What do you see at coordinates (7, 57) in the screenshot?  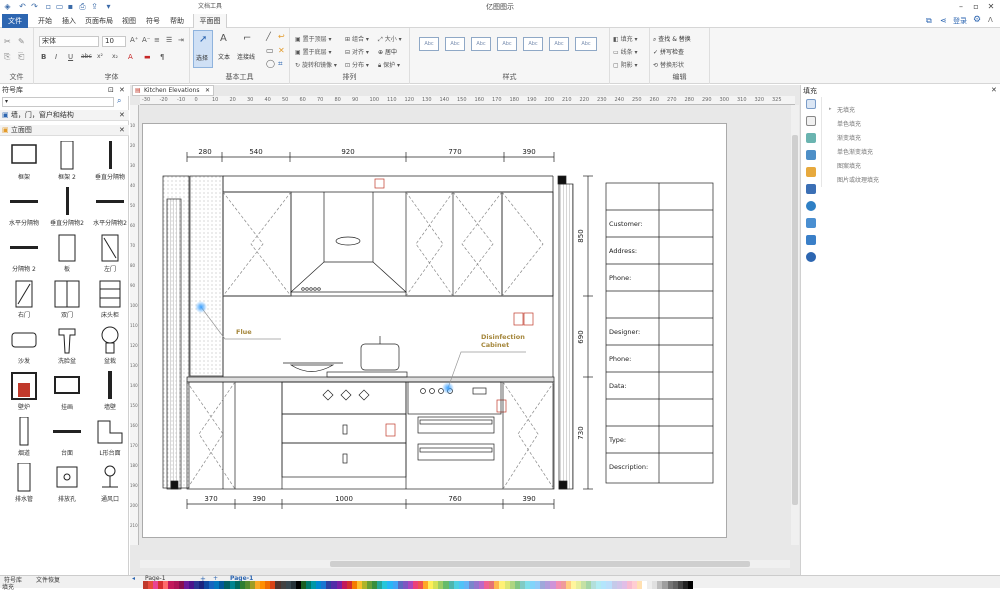 I see `copy-icon: ⎘` at bounding box center [7, 57].